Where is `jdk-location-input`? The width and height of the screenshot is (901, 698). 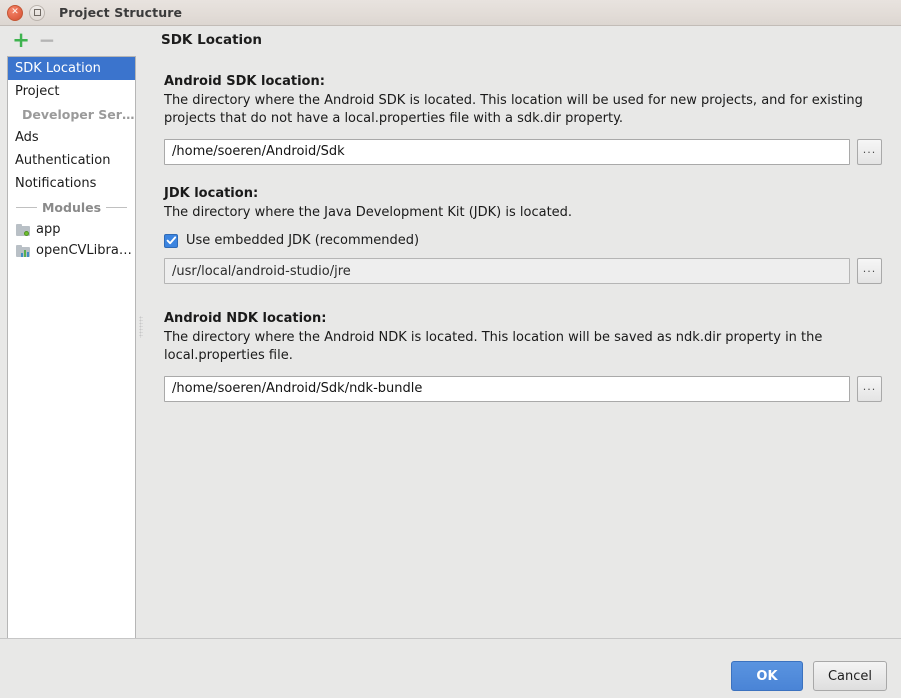
jdk-location-input is located at coordinates (507, 271).